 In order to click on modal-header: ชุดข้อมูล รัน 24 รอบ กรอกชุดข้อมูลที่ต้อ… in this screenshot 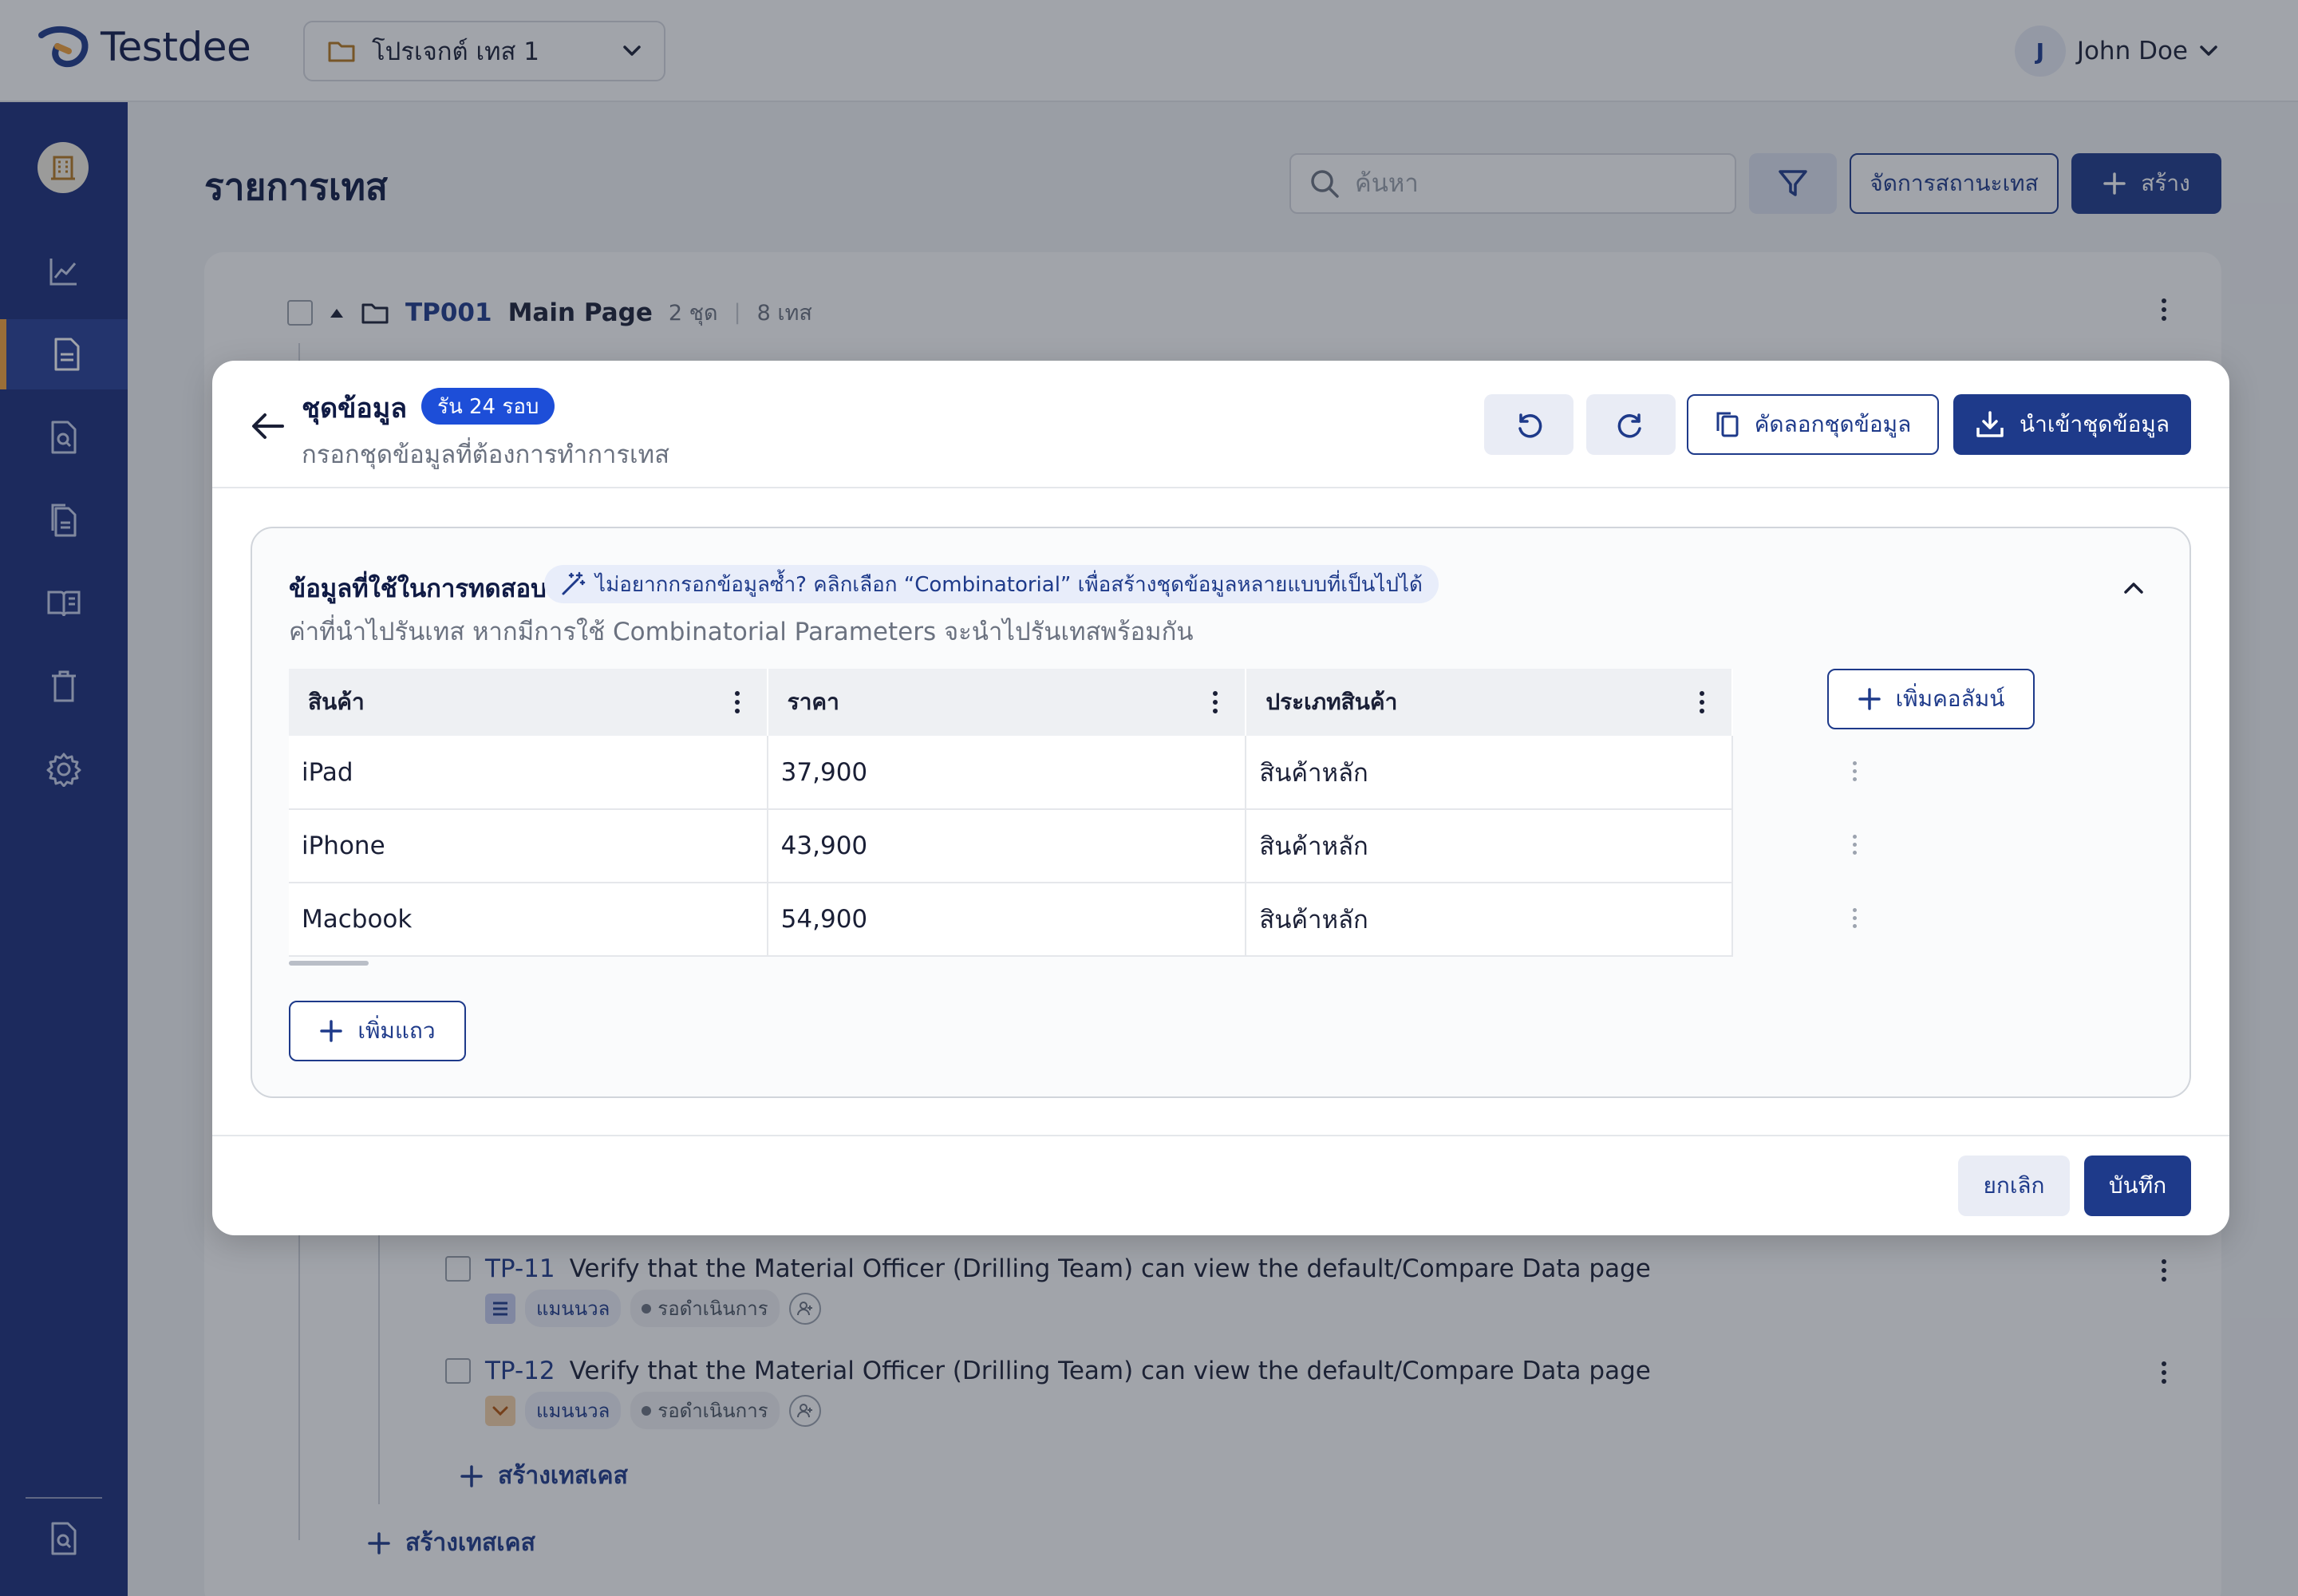, I will do `click(1220, 424)`.